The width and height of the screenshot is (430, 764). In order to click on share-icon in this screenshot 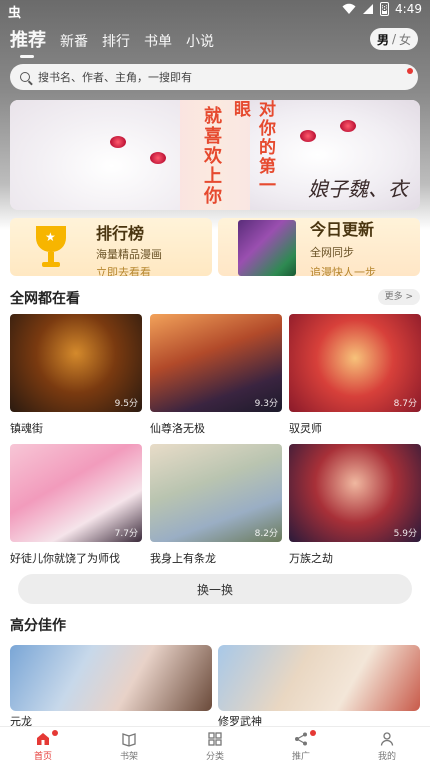, I will do `click(301, 739)`.